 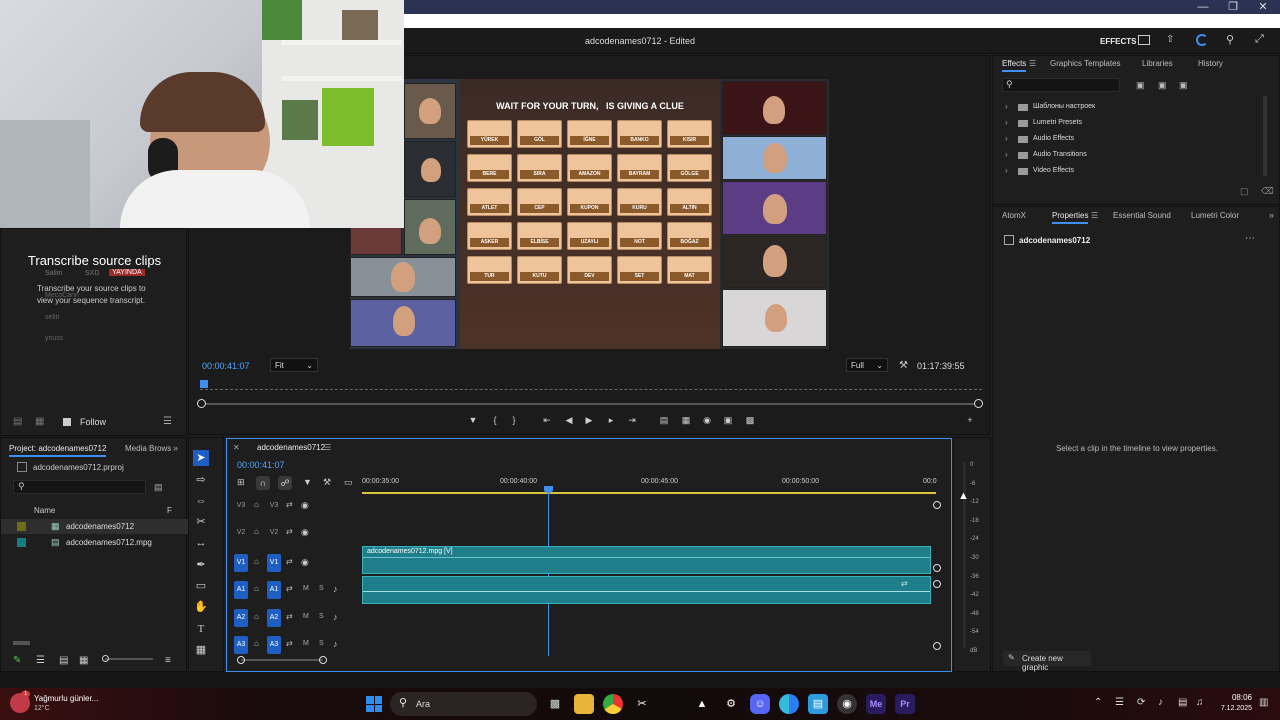 What do you see at coordinates (201, 522) in the screenshot?
I see `razor-tool-icon: ✂` at bounding box center [201, 522].